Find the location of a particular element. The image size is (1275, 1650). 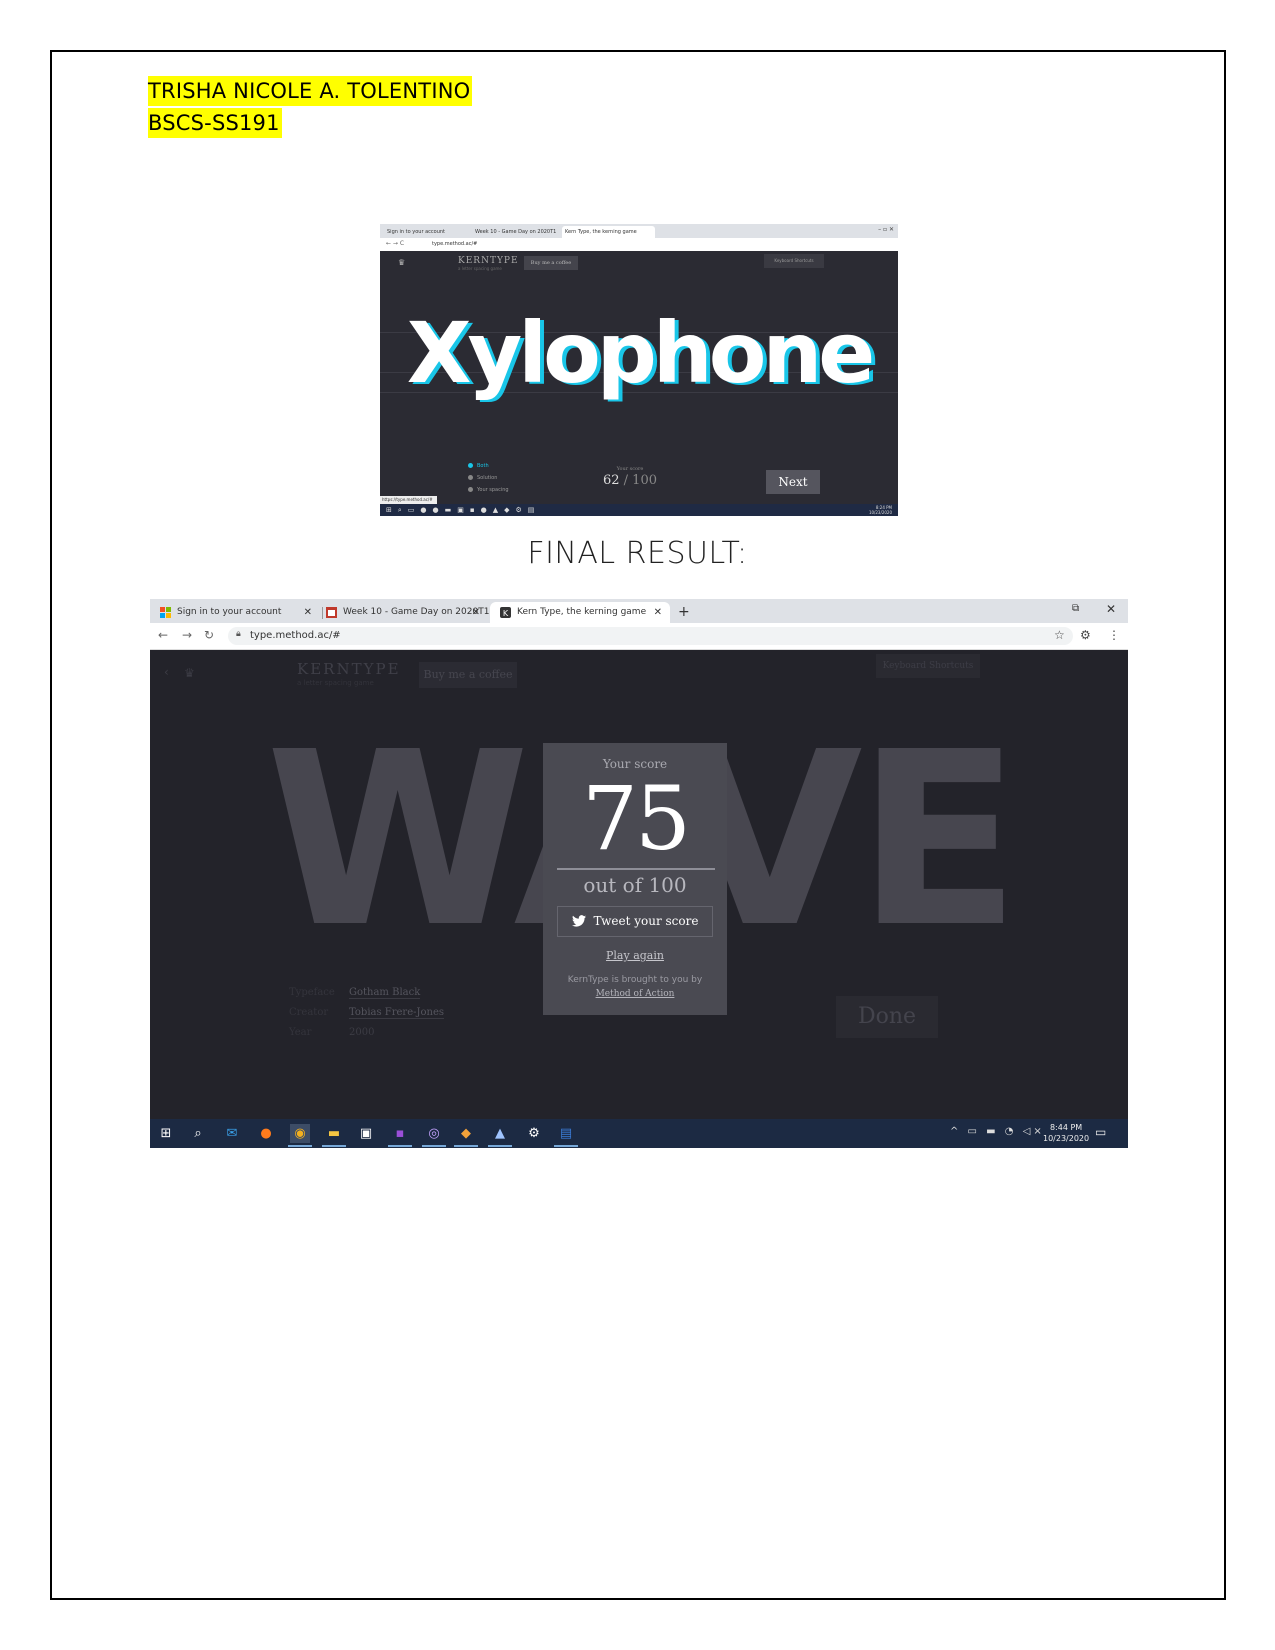

status-url: https://type.method.ac/# is located at coordinates (408, 500).